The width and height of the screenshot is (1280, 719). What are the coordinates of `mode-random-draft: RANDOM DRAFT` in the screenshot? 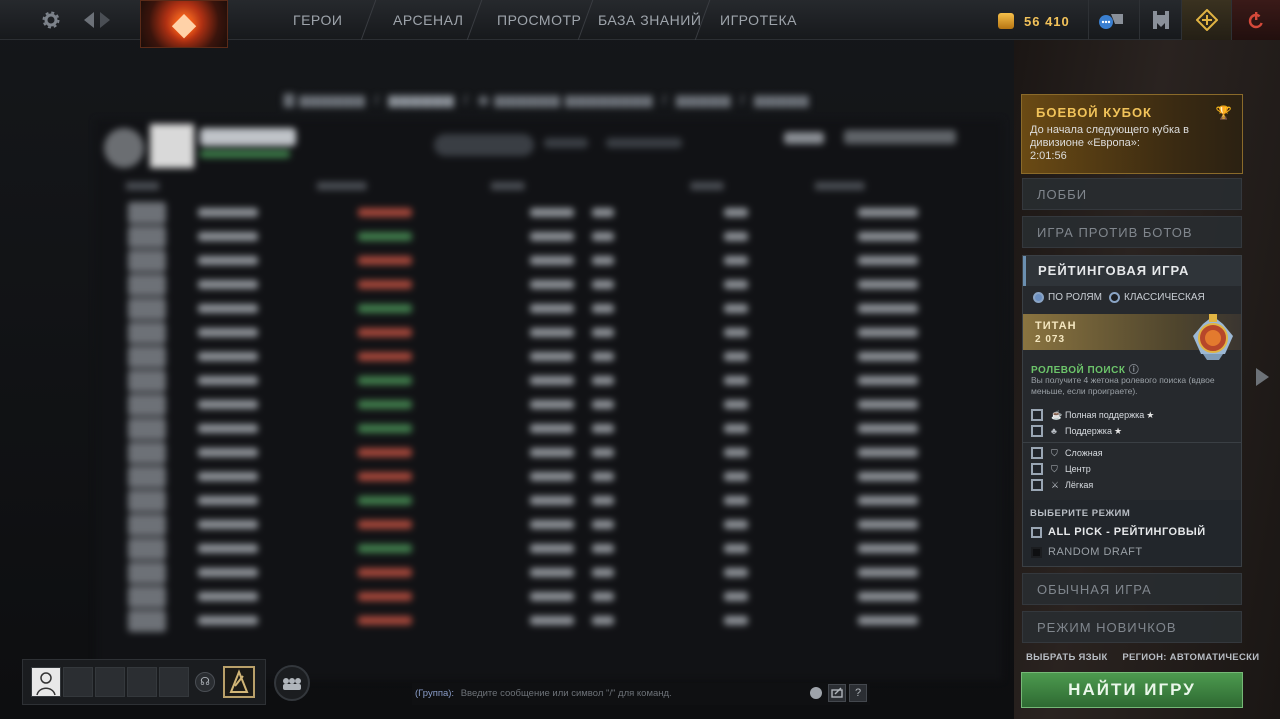 It's located at (1087, 552).